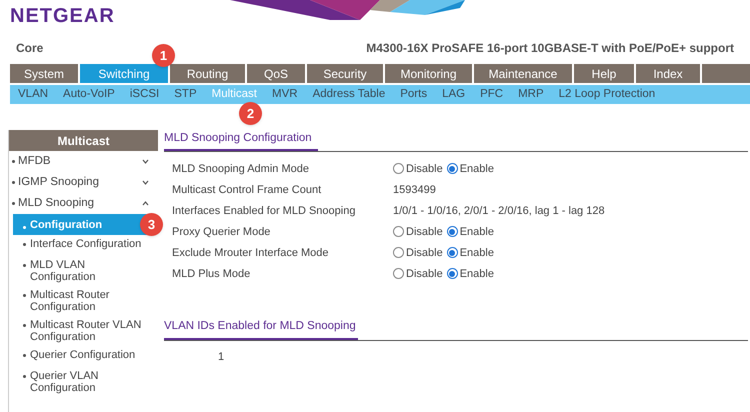 The height and width of the screenshot is (412, 750). Describe the element at coordinates (124, 73) in the screenshot. I see `nav-tab: Switching` at that location.